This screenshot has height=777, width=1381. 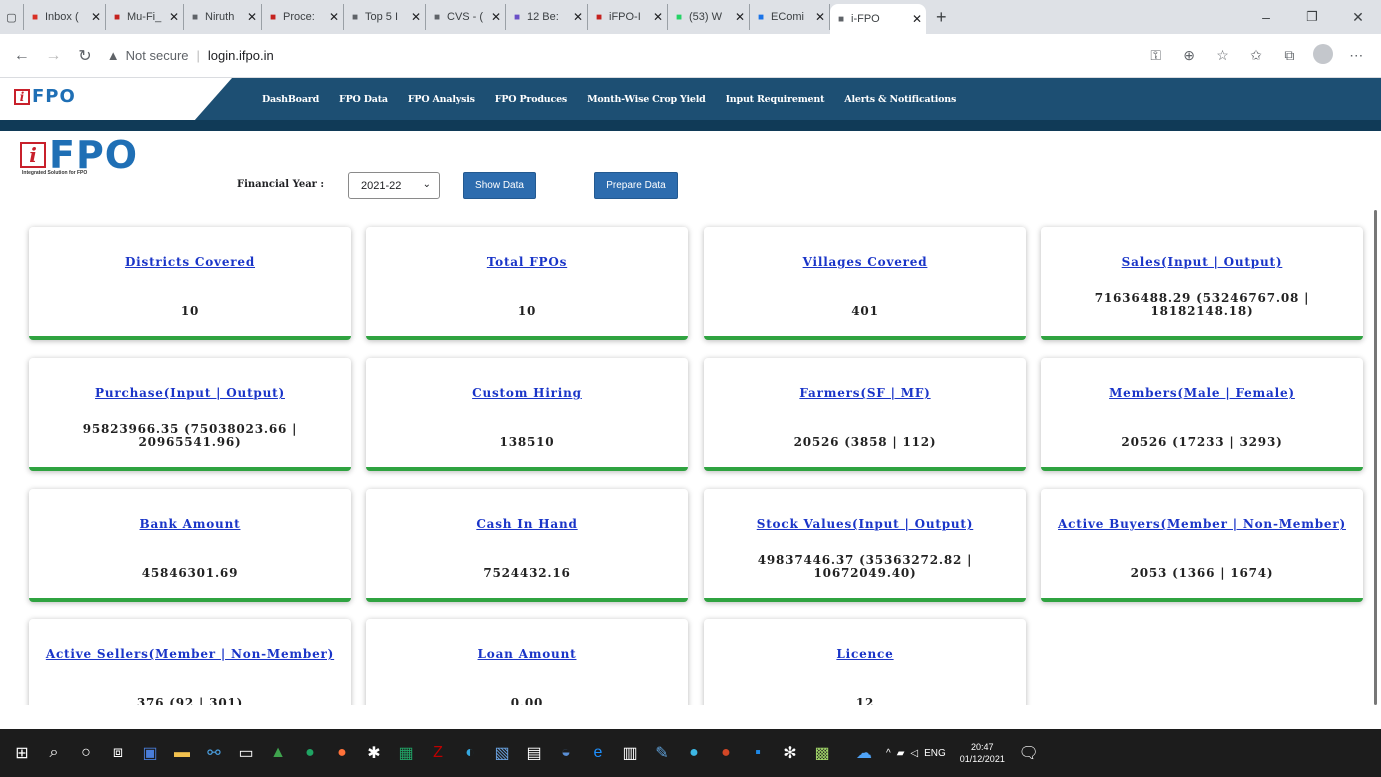 What do you see at coordinates (54, 753) in the screenshot?
I see `search-icon: ⌕` at bounding box center [54, 753].